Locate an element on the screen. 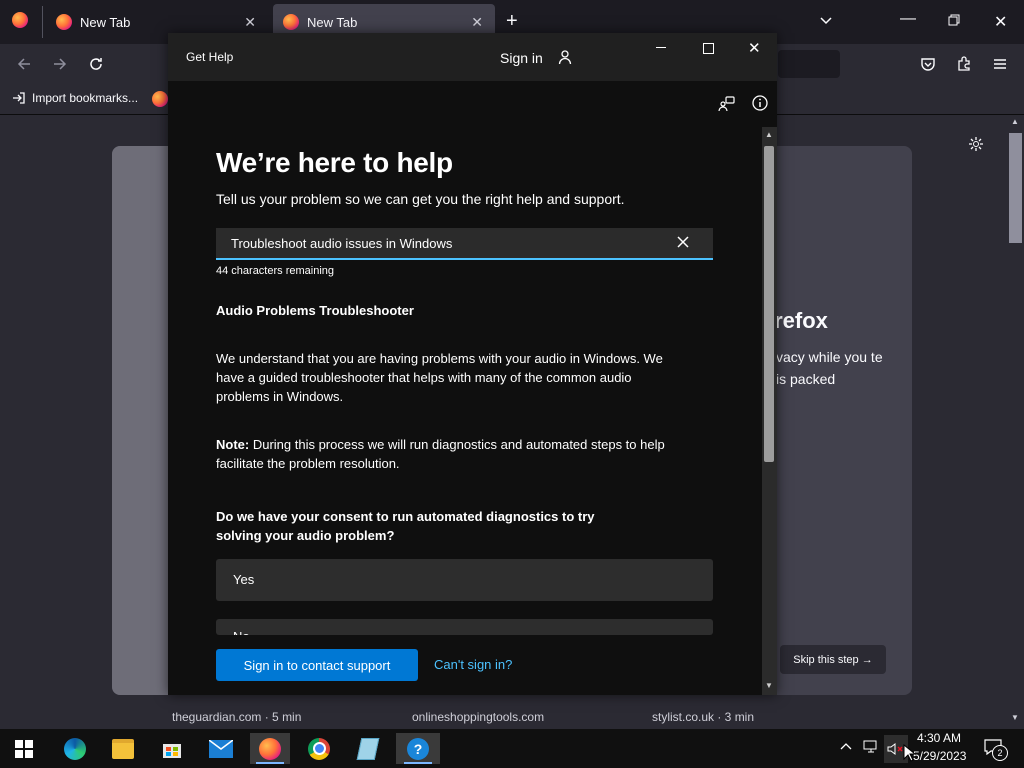 This screenshot has height=768, width=1024. no-option-button: No is located at coordinates (464, 627).